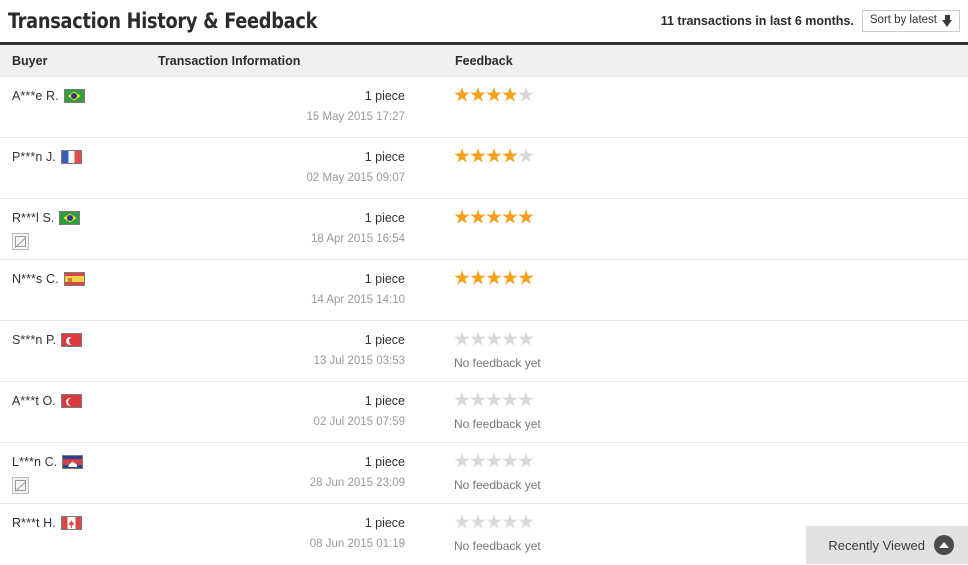 The width and height of the screenshot is (968, 565). I want to click on flag-spain-icon, so click(74, 279).